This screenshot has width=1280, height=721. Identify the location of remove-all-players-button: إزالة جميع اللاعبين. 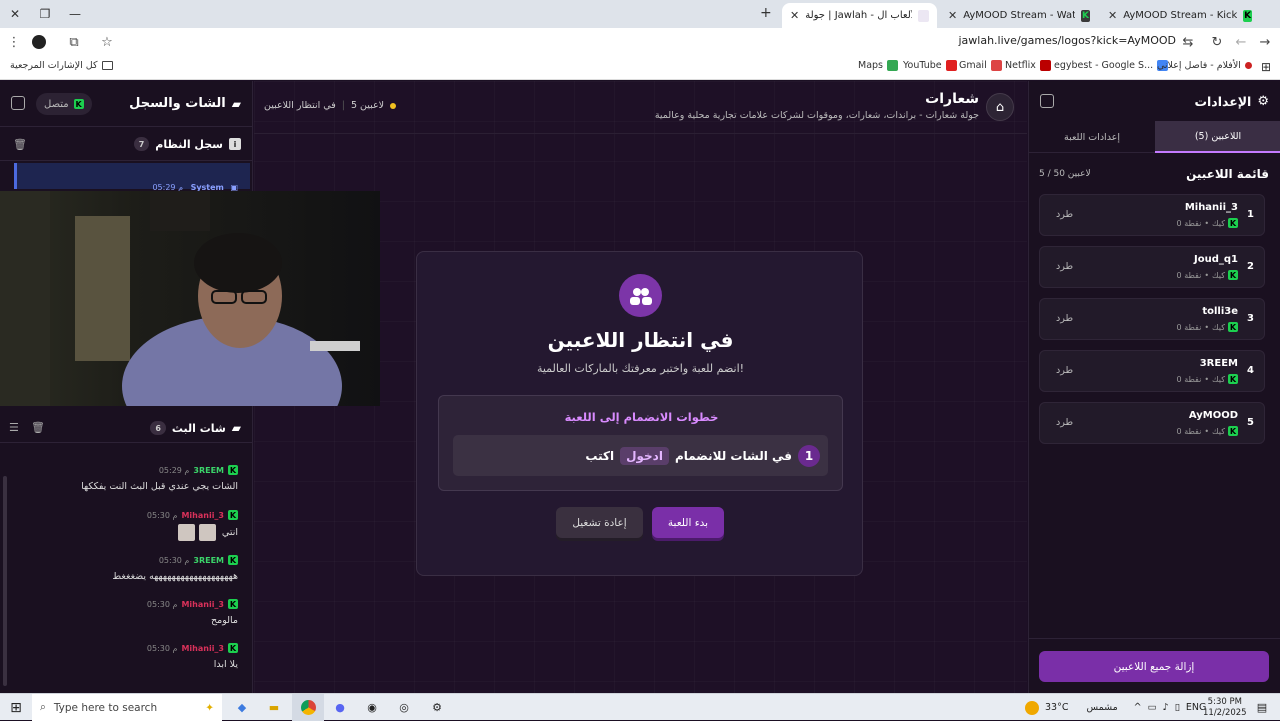
(1154, 666).